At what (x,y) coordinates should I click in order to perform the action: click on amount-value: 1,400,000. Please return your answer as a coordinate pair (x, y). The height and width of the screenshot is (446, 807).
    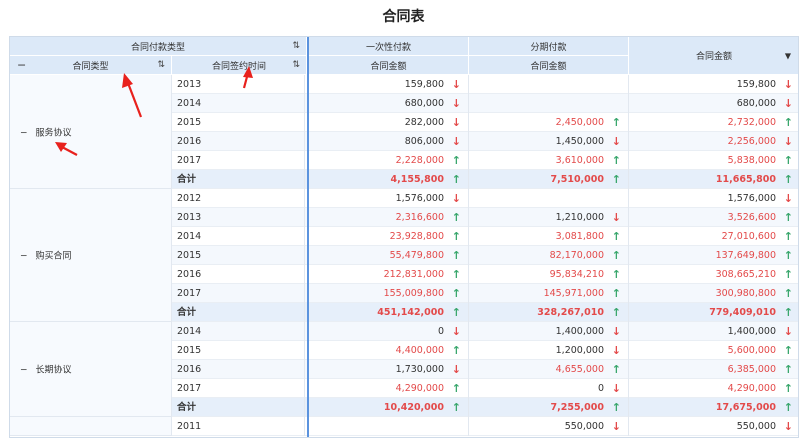
    Looking at the image, I should click on (751, 331).